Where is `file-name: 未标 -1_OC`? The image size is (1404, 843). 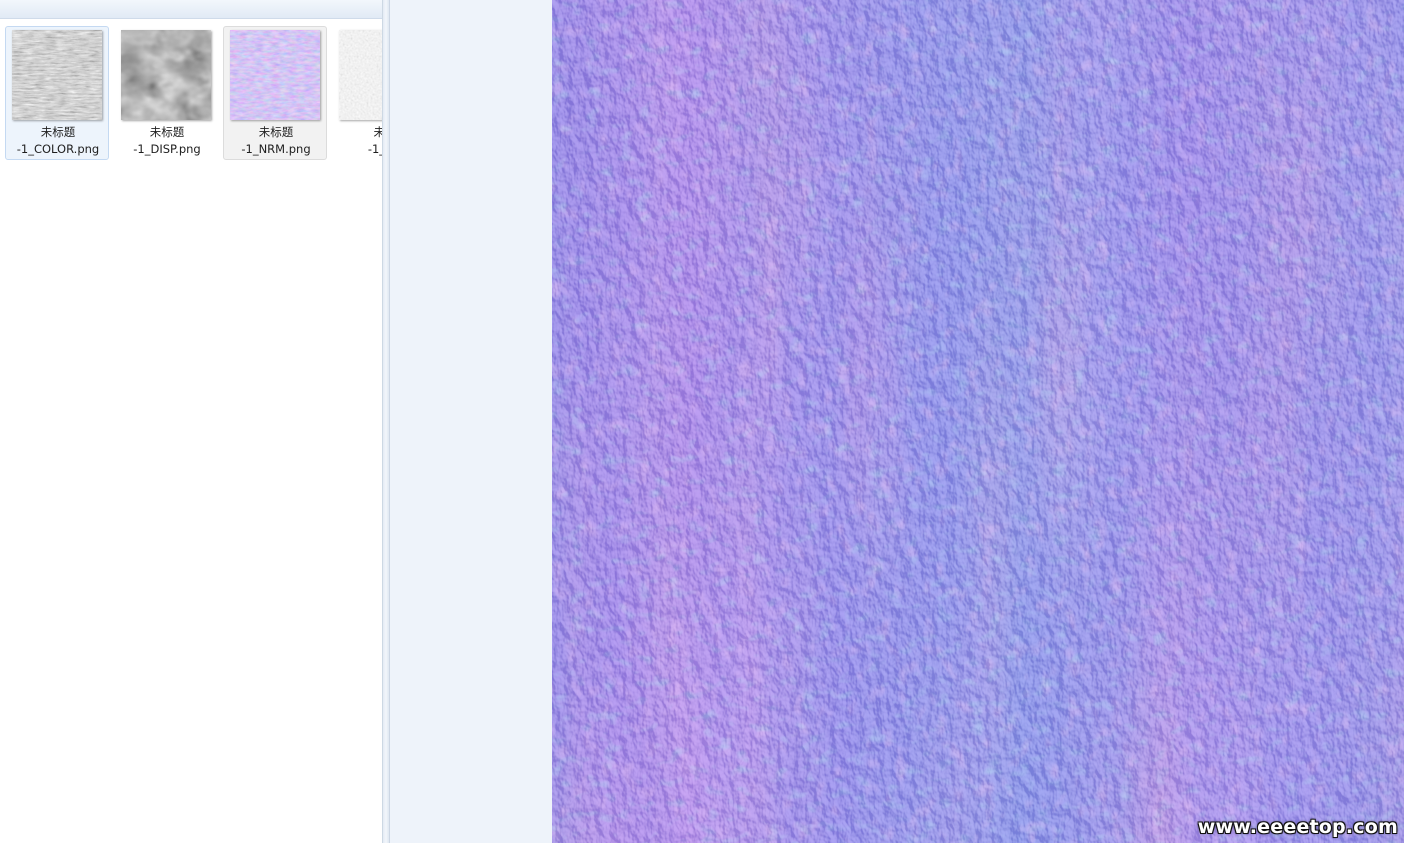
file-name: 未标 -1_OC is located at coordinates (374, 140).